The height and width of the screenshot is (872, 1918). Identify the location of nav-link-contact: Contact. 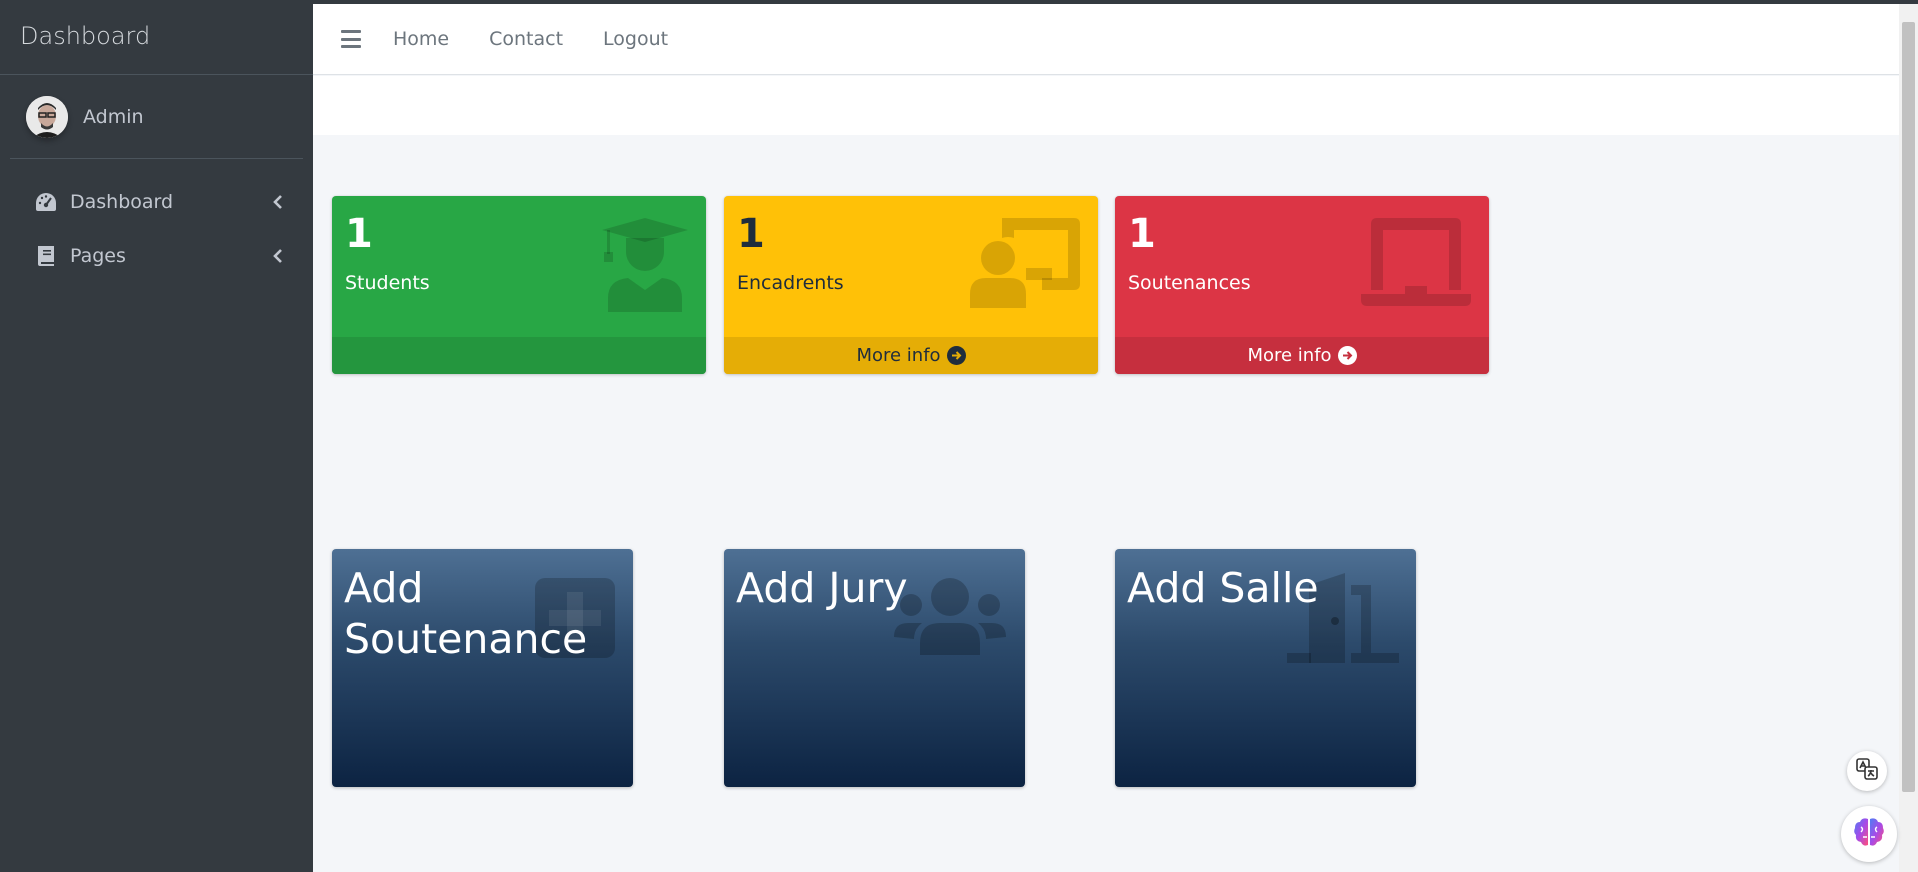
(526, 39).